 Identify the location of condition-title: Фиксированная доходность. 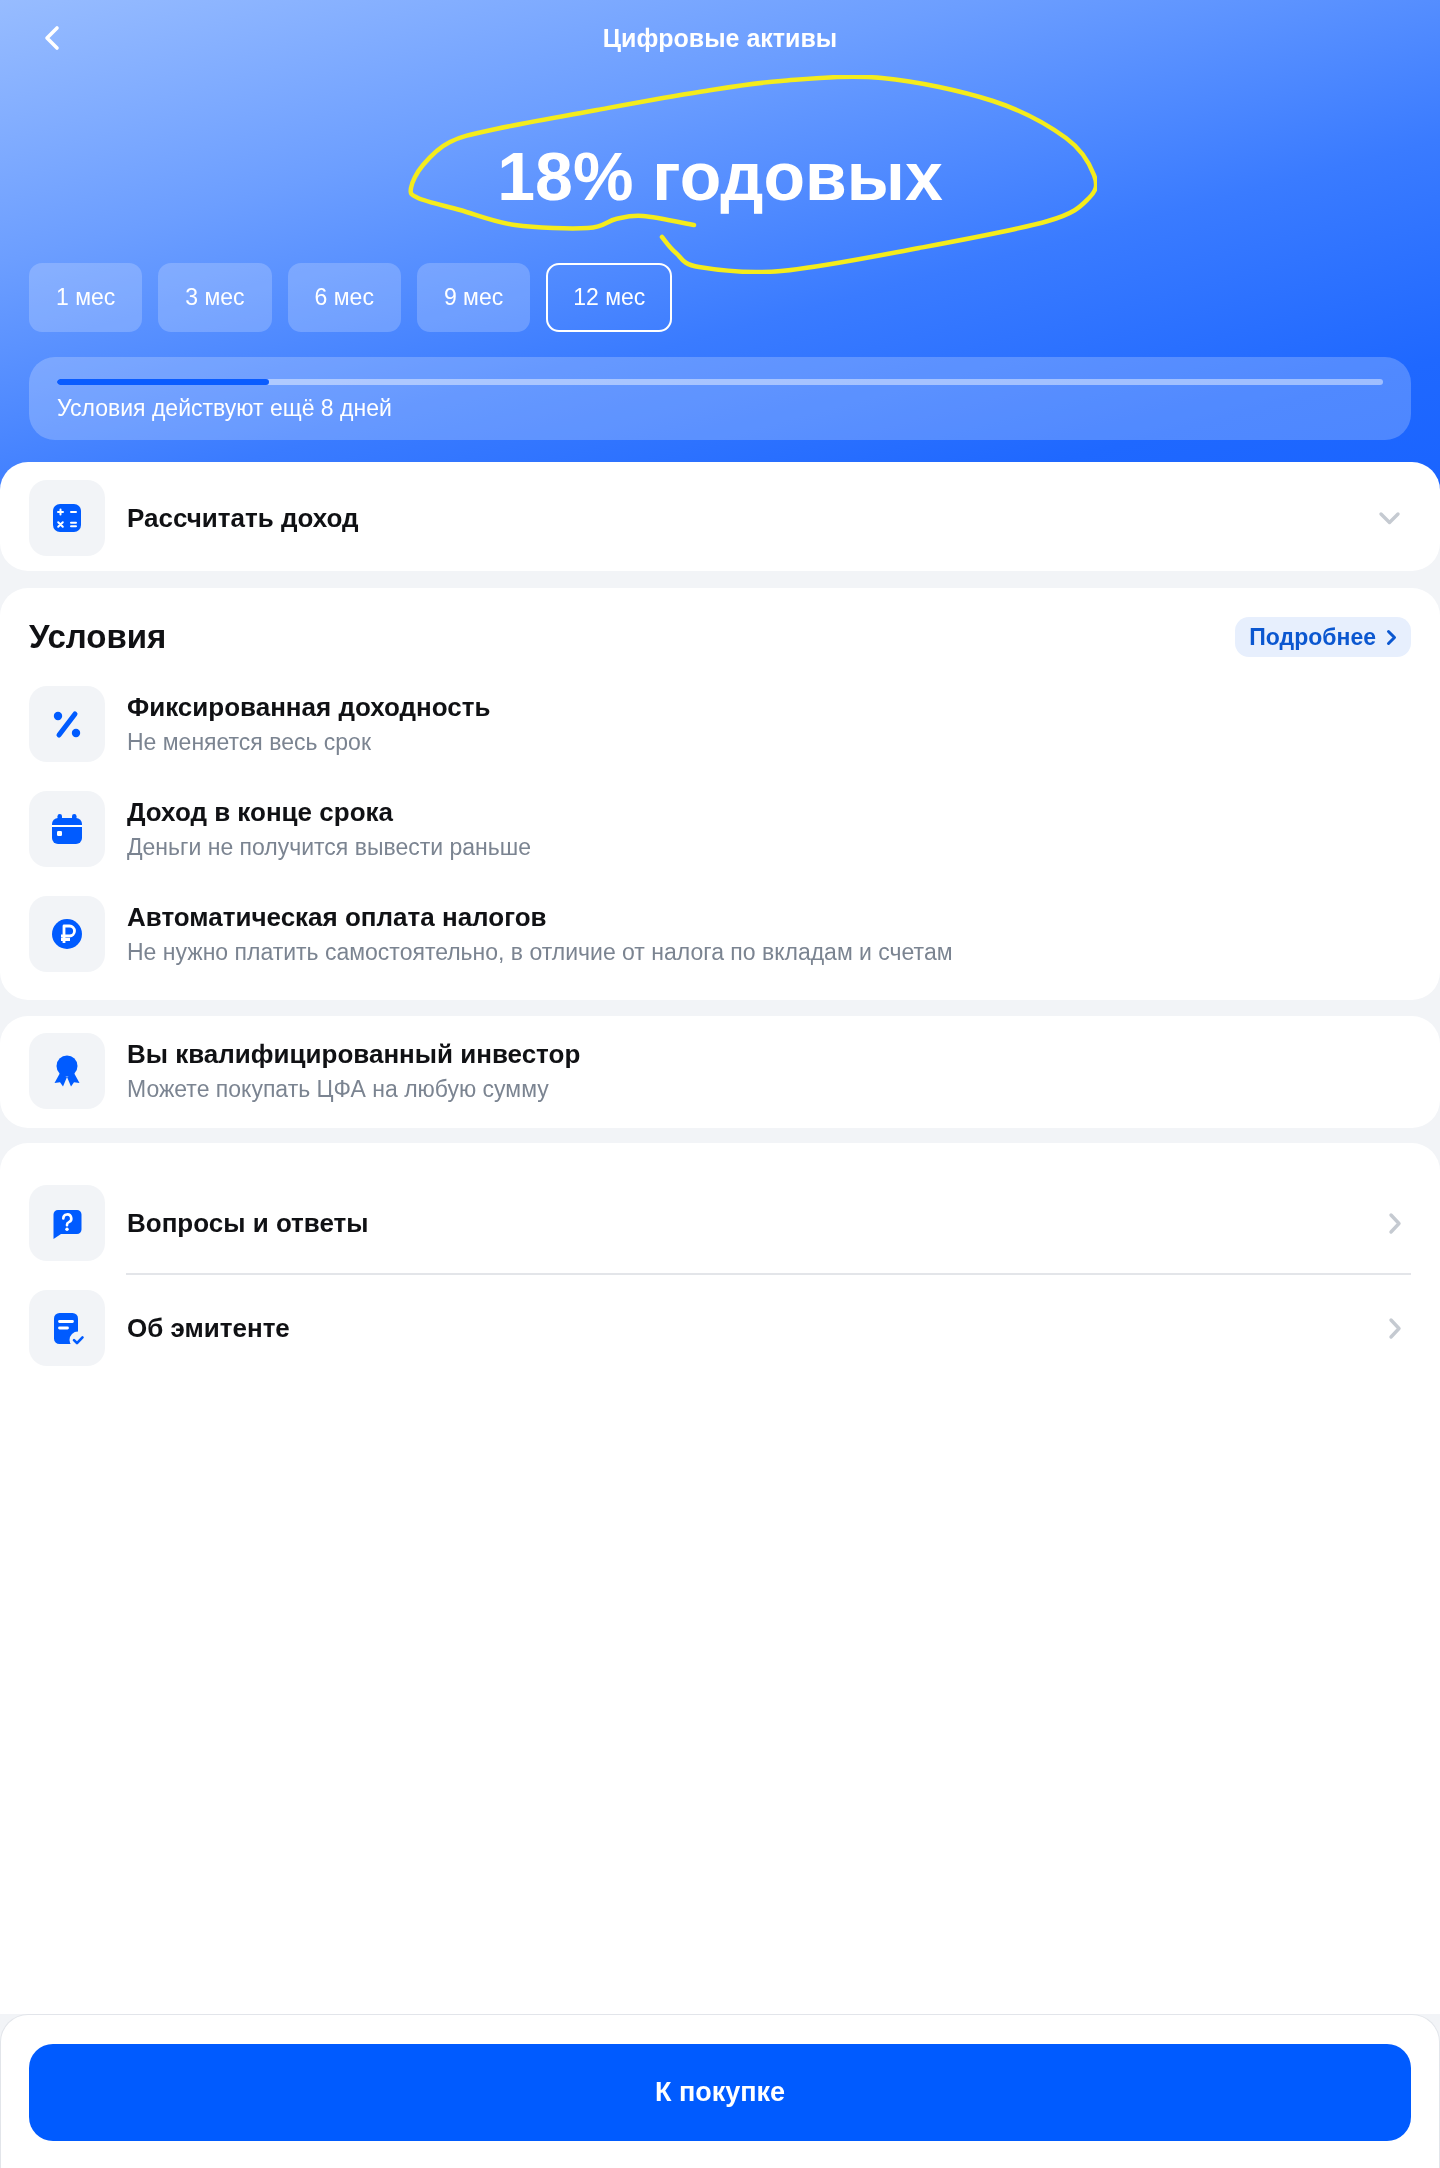
(309, 707).